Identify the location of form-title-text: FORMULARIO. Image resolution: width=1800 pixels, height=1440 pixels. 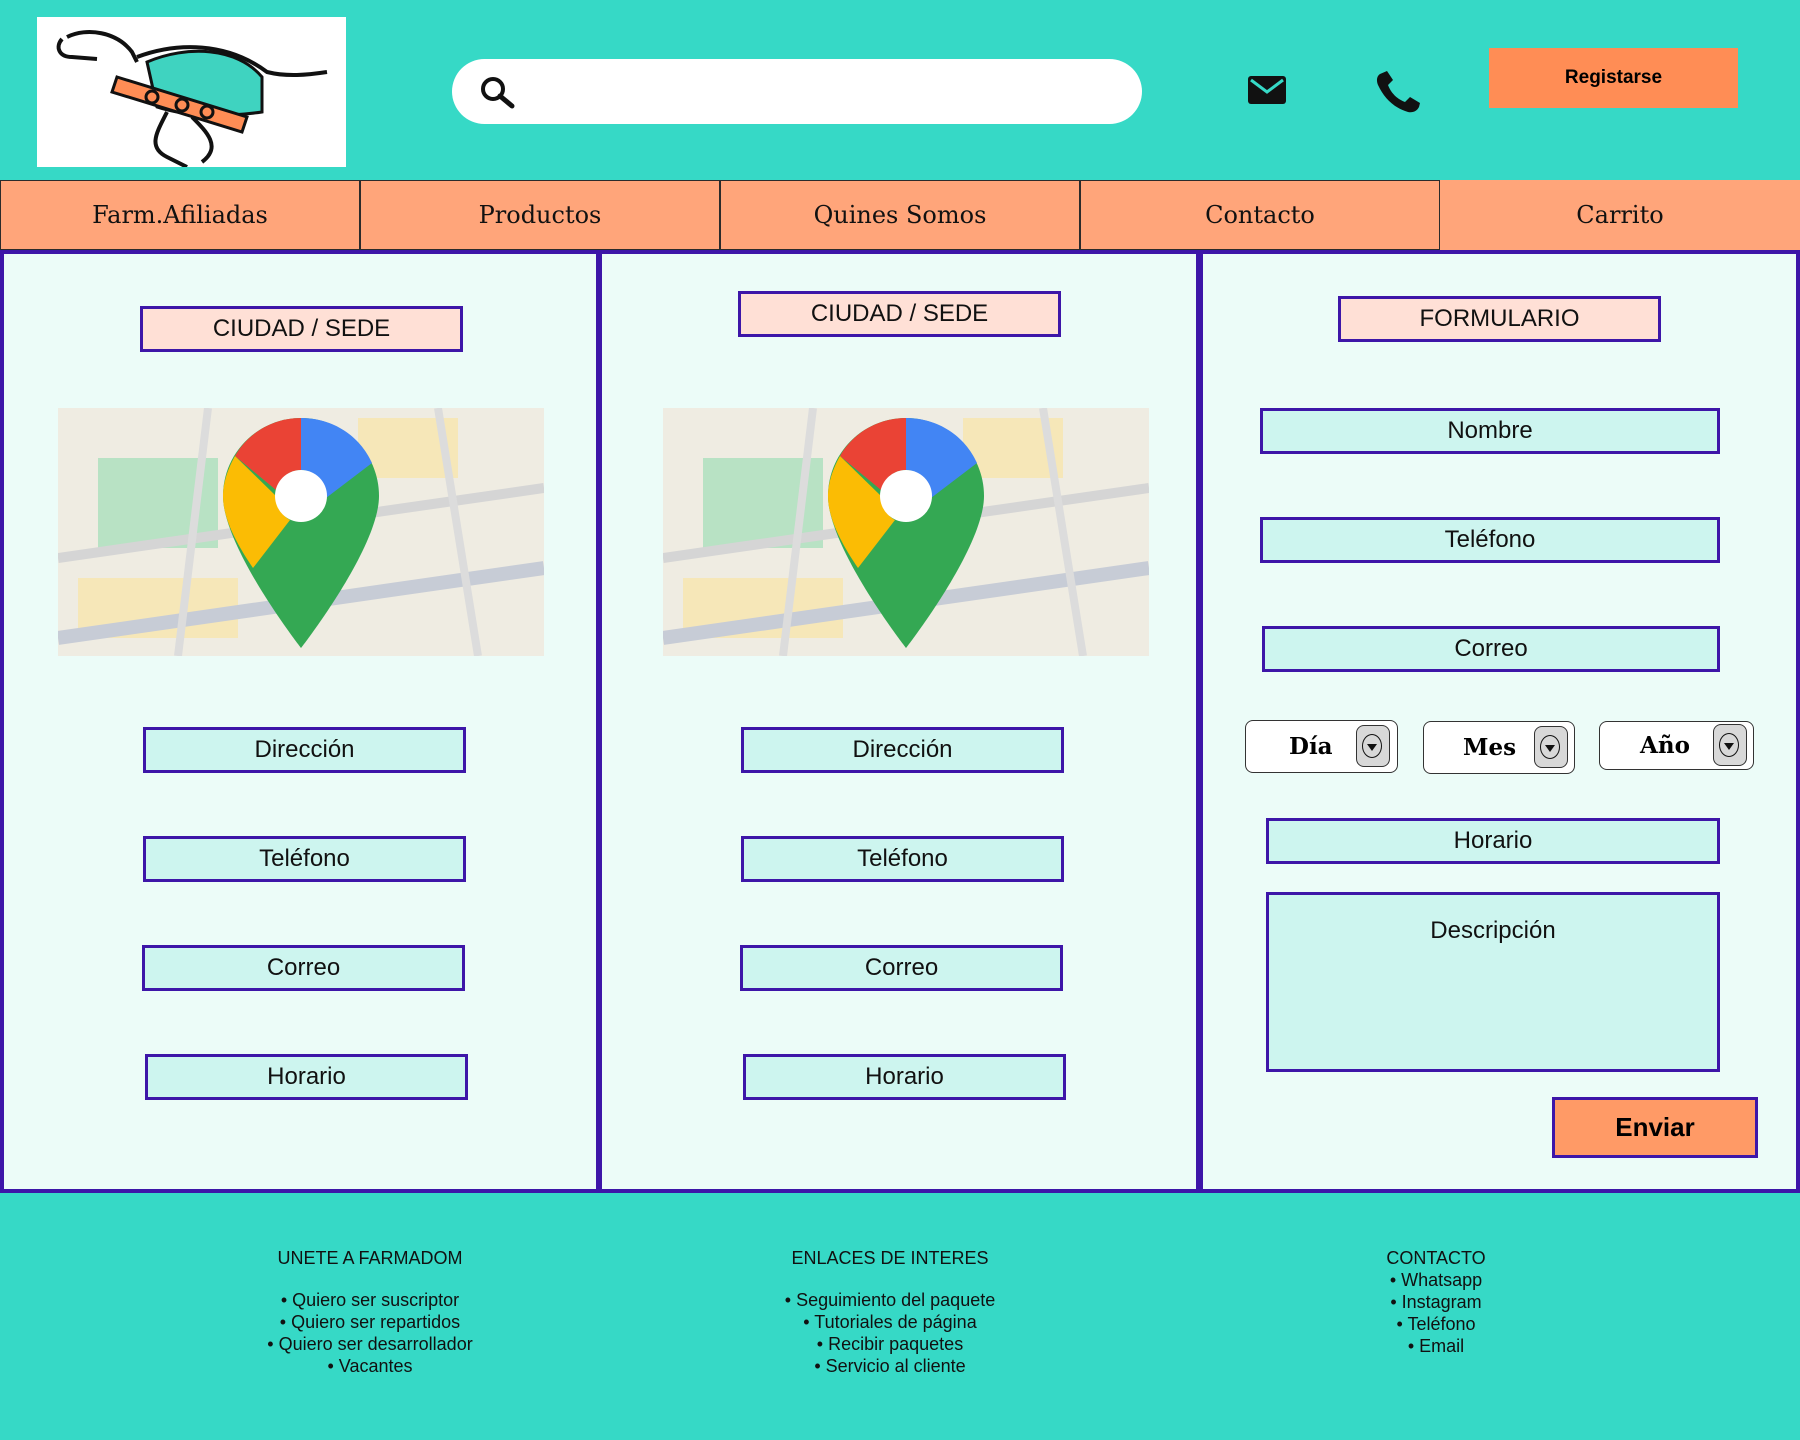
(1499, 318).